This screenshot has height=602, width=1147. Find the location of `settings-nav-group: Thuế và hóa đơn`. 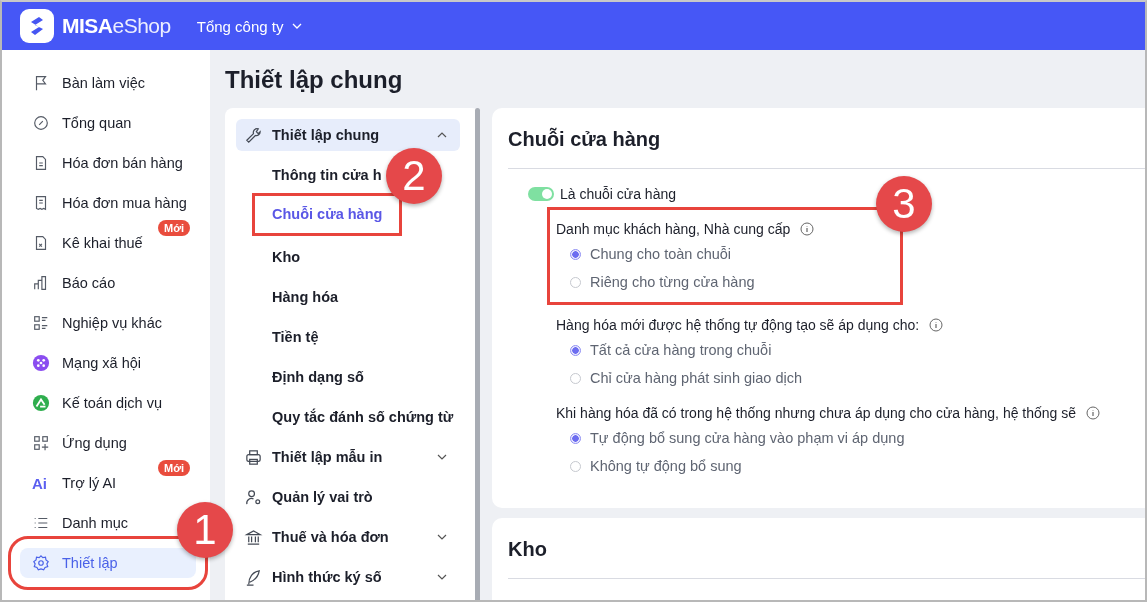

settings-nav-group: Thuế và hóa đơn is located at coordinates (348, 537).